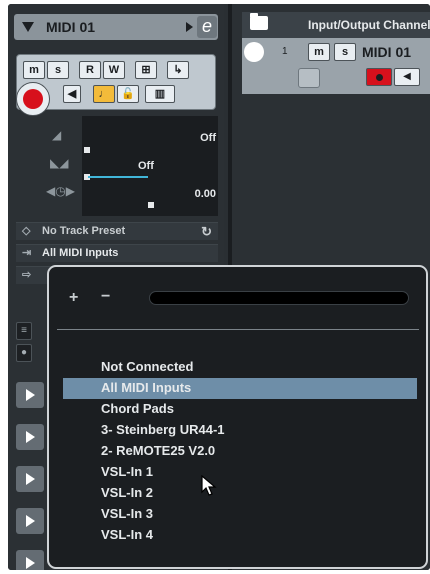  Describe the element at coordinates (345, 52) in the screenshot. I see `track-solo-button: s` at that location.